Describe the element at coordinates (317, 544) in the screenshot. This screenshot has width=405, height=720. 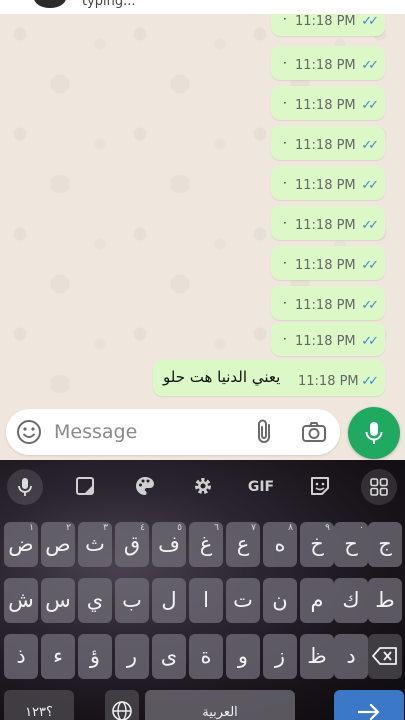
I see `key: خ٩` at that location.